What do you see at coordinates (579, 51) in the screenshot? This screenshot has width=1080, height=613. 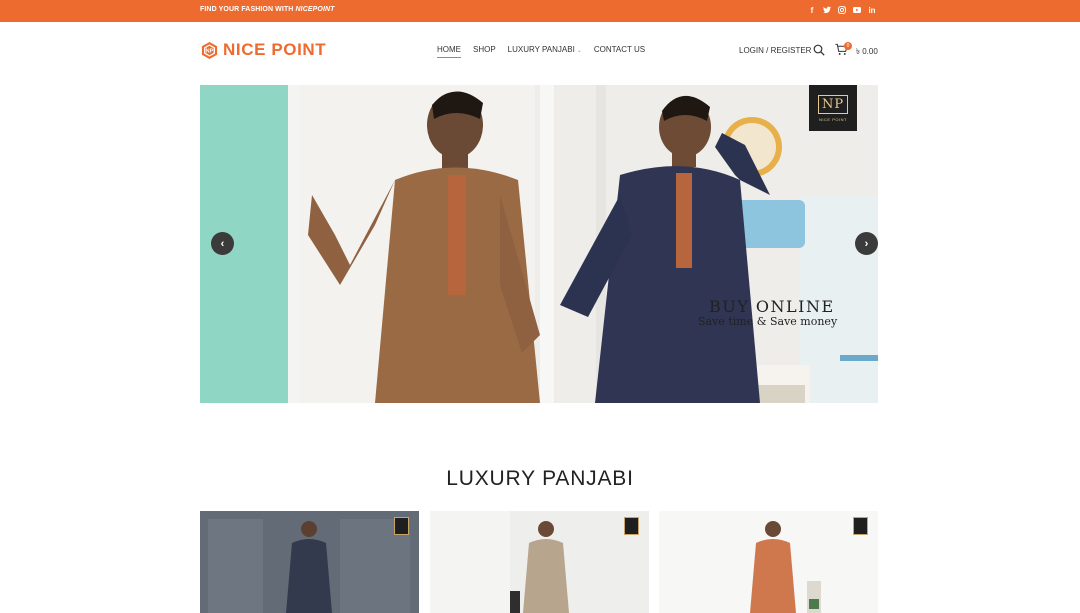 I see `chevron-down-icon: ⌄` at bounding box center [579, 51].